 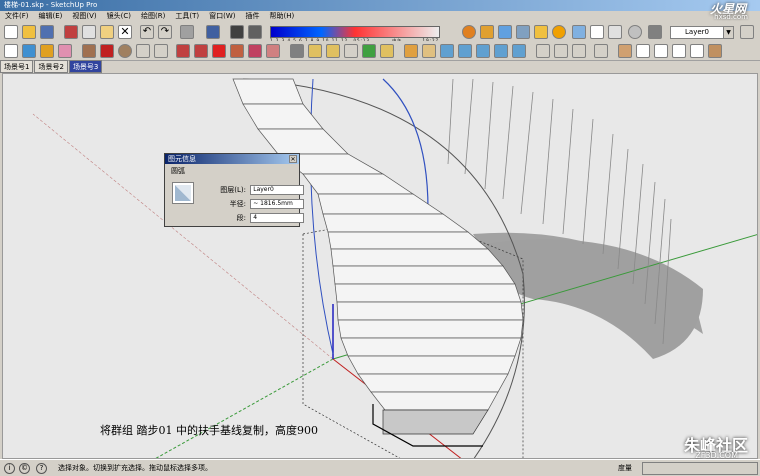 What do you see at coordinates (523, 32) in the screenshot?
I see `layers-icon` at bounding box center [523, 32].